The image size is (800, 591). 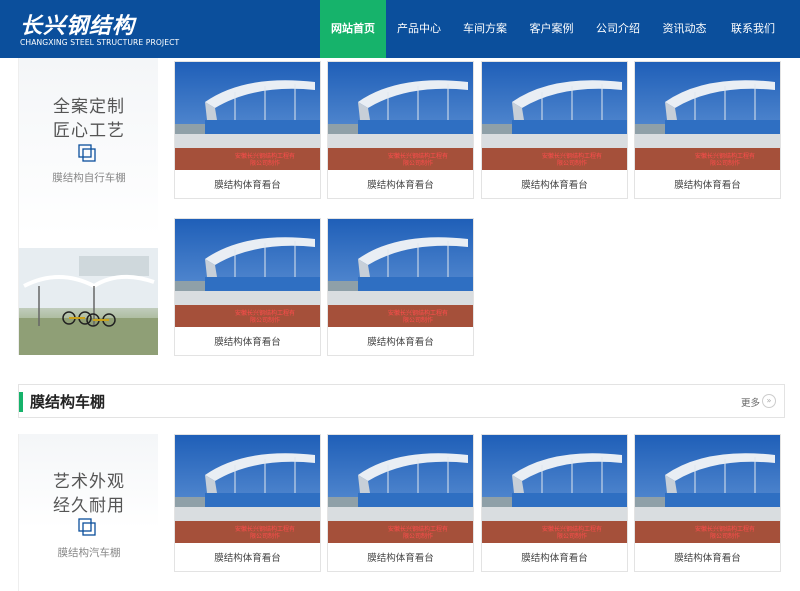 I want to click on more-link: 更多, so click(x=750, y=402).